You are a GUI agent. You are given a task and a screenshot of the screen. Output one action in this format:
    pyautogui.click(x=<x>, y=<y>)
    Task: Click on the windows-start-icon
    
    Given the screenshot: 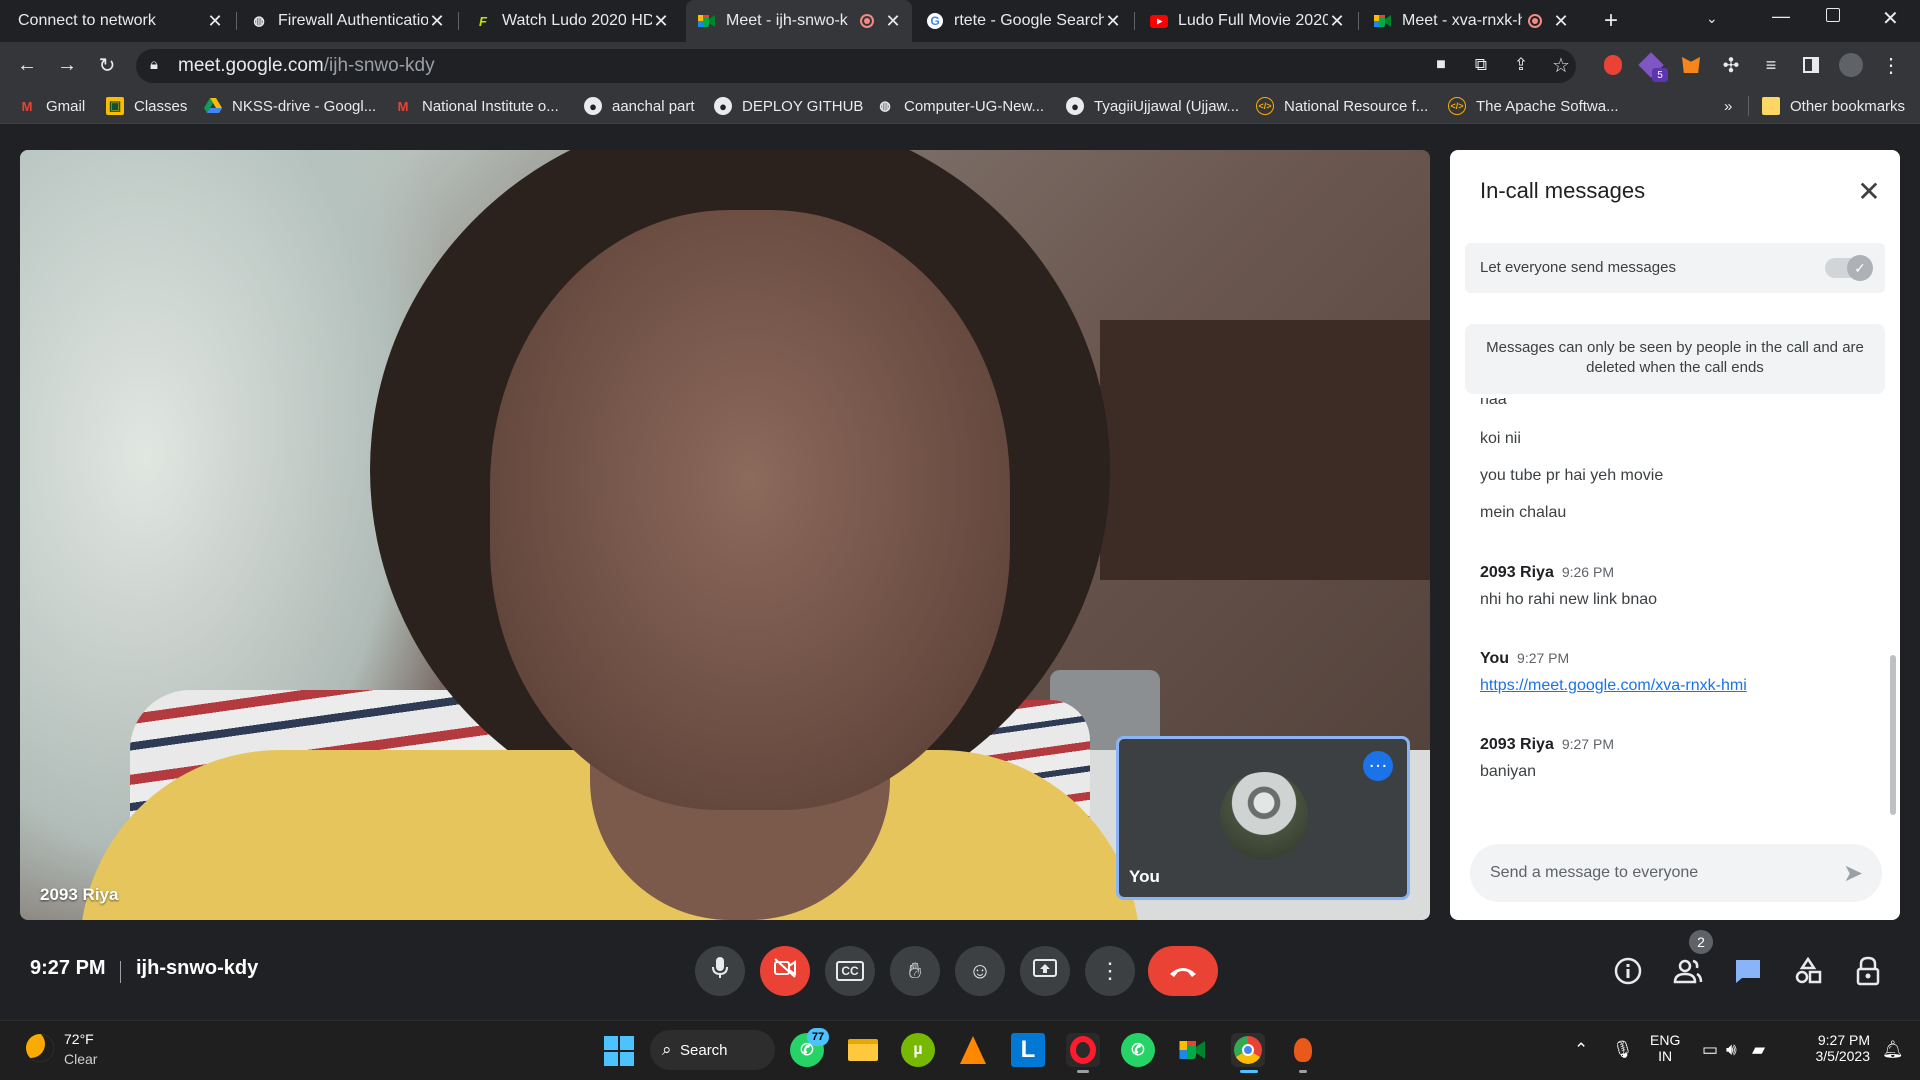 What is the action you would take?
    pyautogui.click(x=619, y=1051)
    